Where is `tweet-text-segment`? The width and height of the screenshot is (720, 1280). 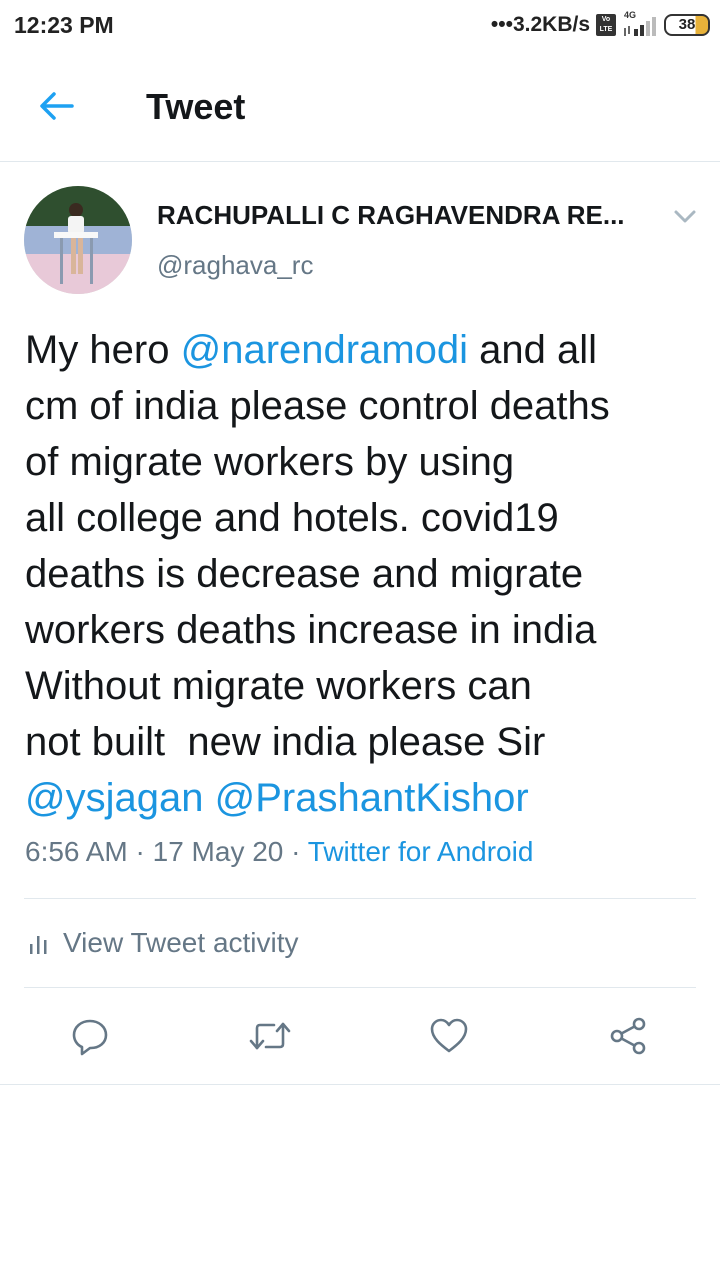 tweet-text-segment is located at coordinates (208, 798).